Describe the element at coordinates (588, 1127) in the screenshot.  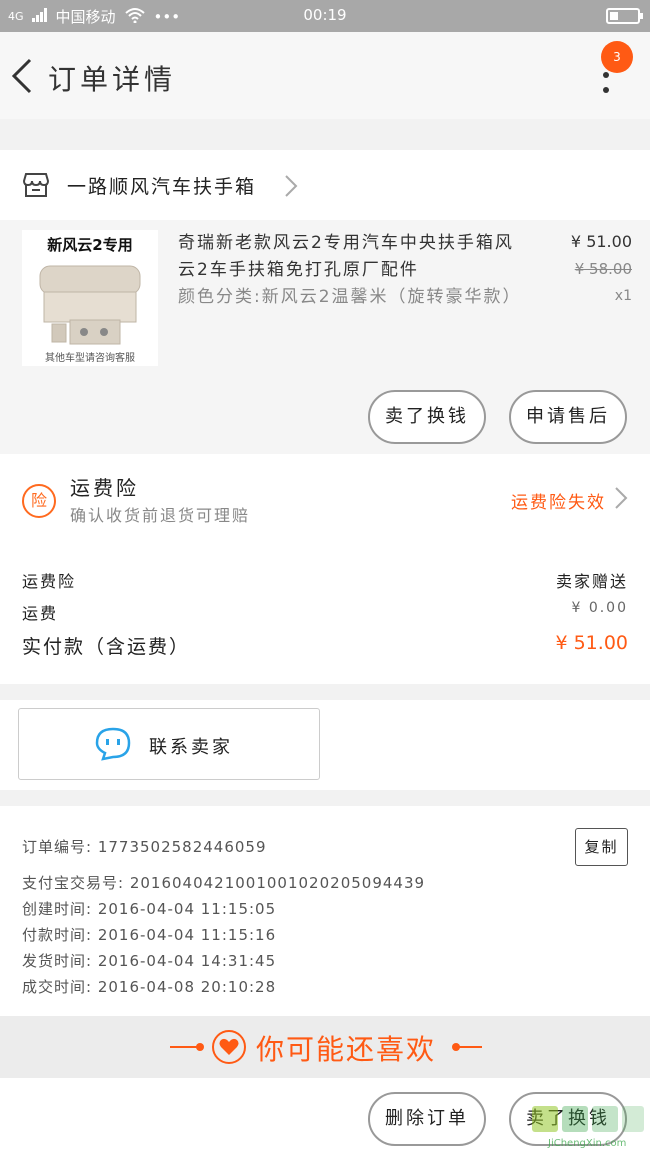
I see `watermark-logo: JiChengXin.com` at that location.